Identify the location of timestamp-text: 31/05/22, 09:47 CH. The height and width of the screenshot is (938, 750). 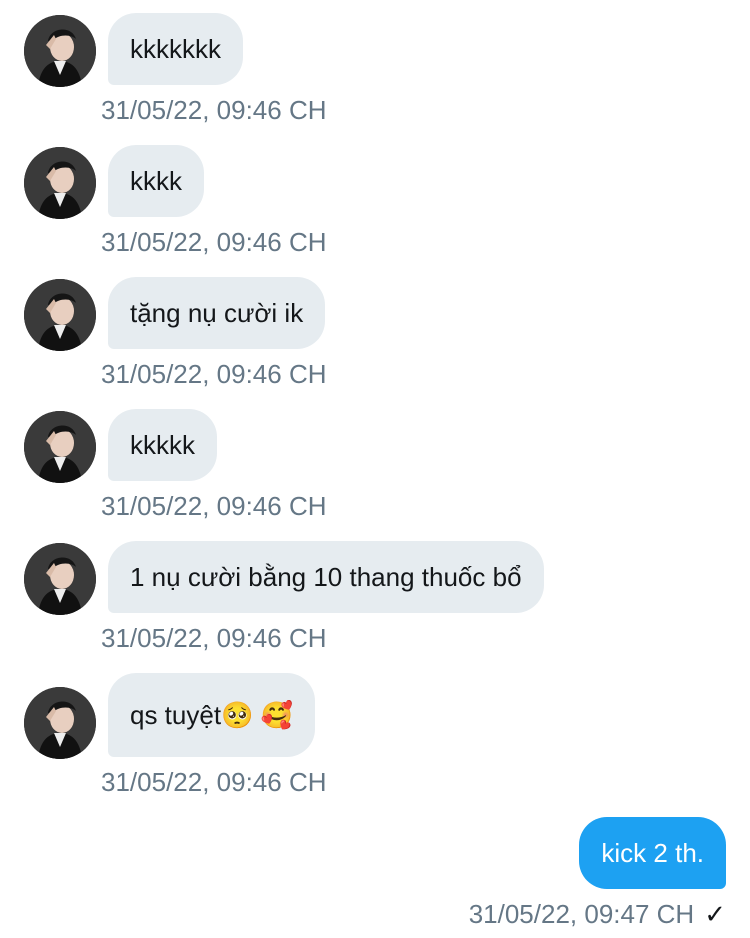
(581, 914).